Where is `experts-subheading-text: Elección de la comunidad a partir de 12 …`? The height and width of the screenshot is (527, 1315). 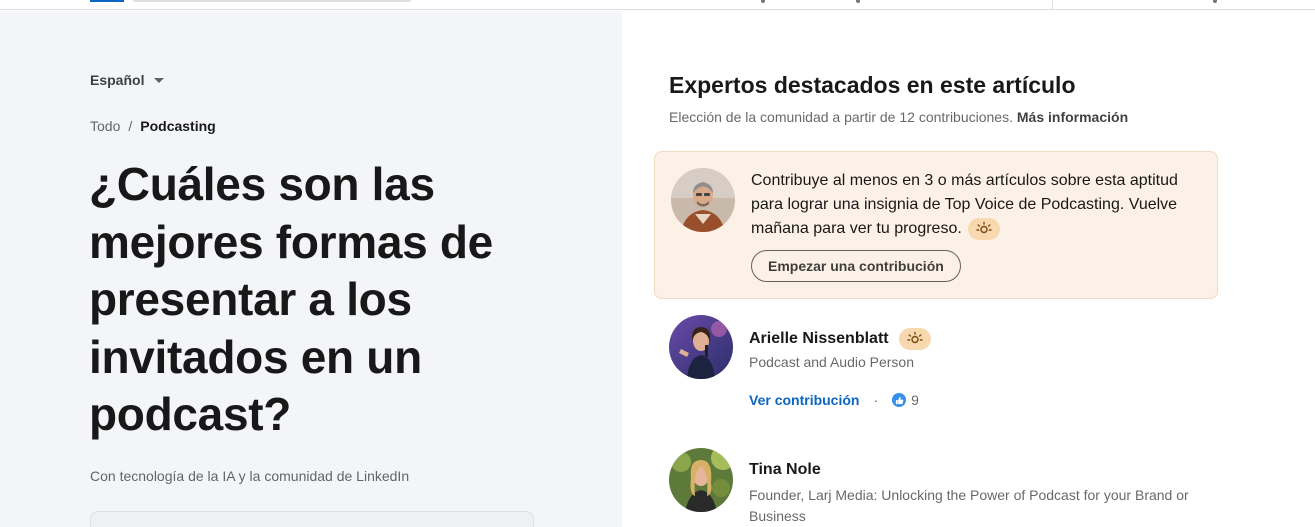 experts-subheading-text: Elección de la comunidad a partir de 12 … is located at coordinates (841, 117).